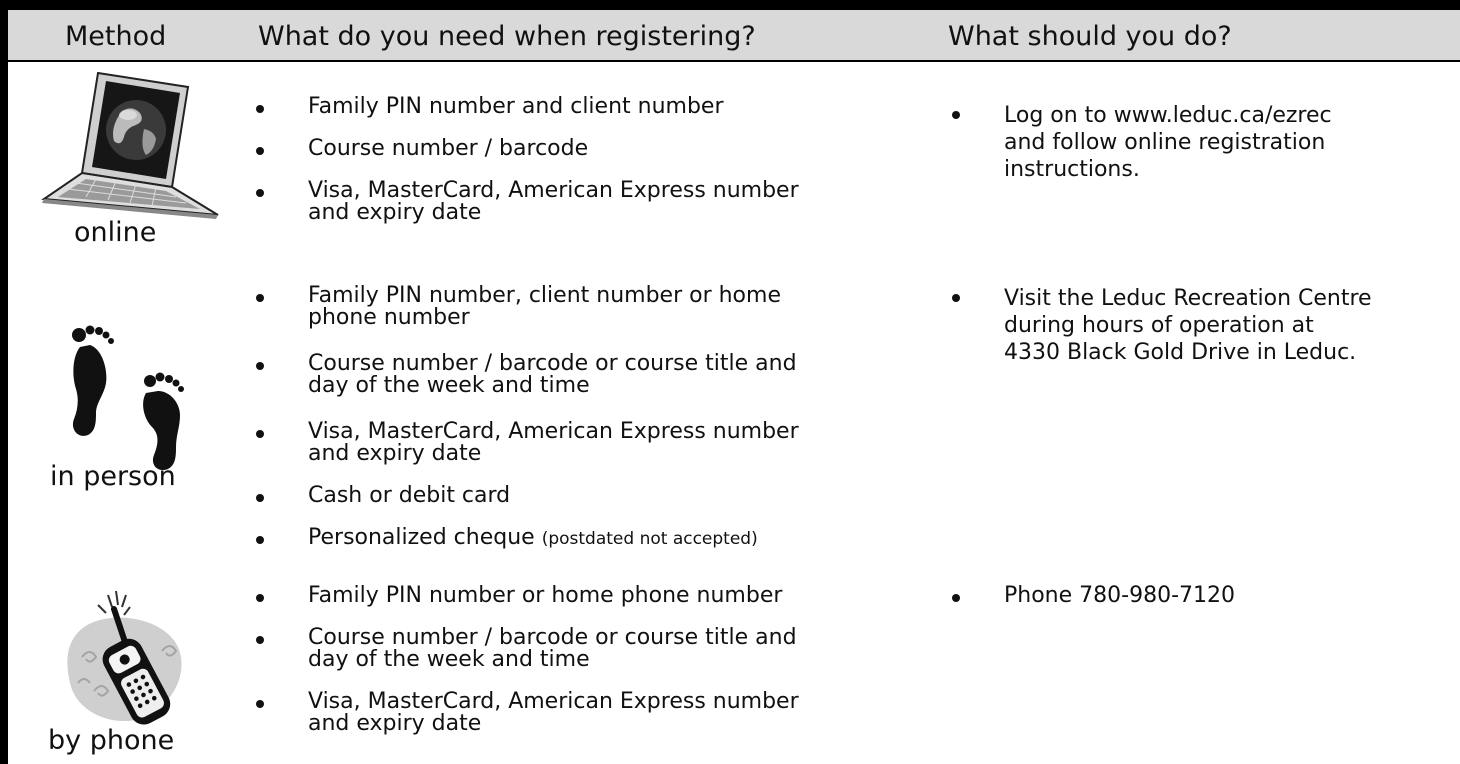 Image resolution: width=1460 pixels, height=764 pixels. What do you see at coordinates (1180, 352) in the screenshot?
I see `list-item-line: 4330 Black Gold Drive in Leduc.` at bounding box center [1180, 352].